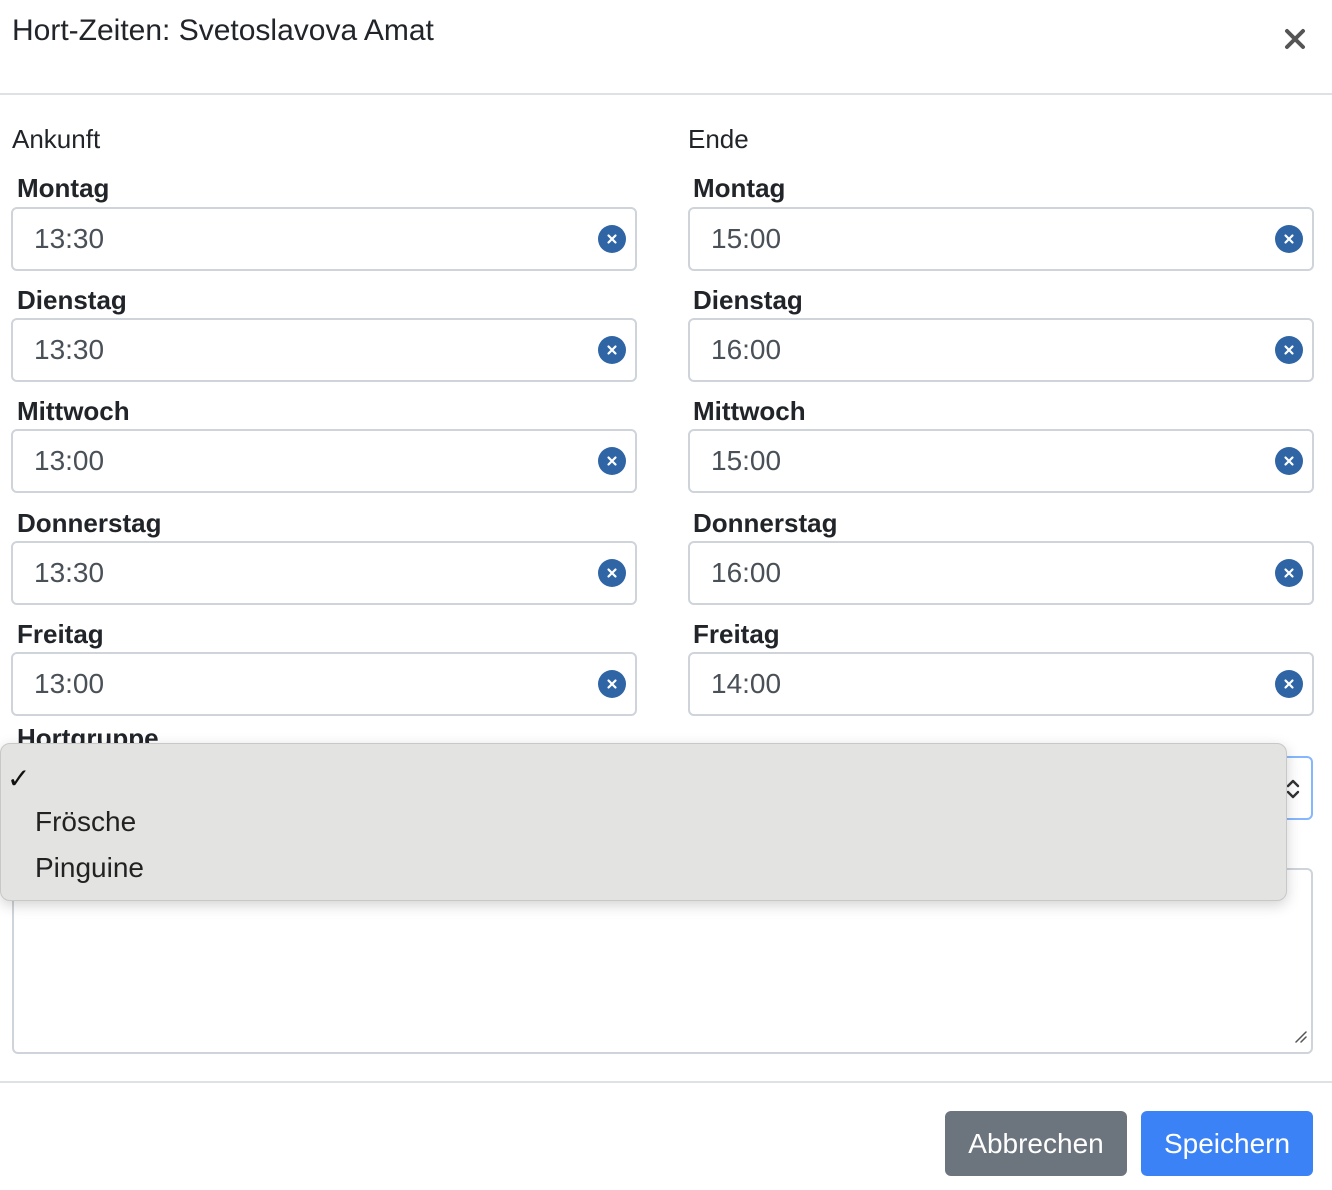 The image size is (1332, 1190). Describe the element at coordinates (1300, 1038) in the screenshot. I see `resize-grip-icon` at that location.